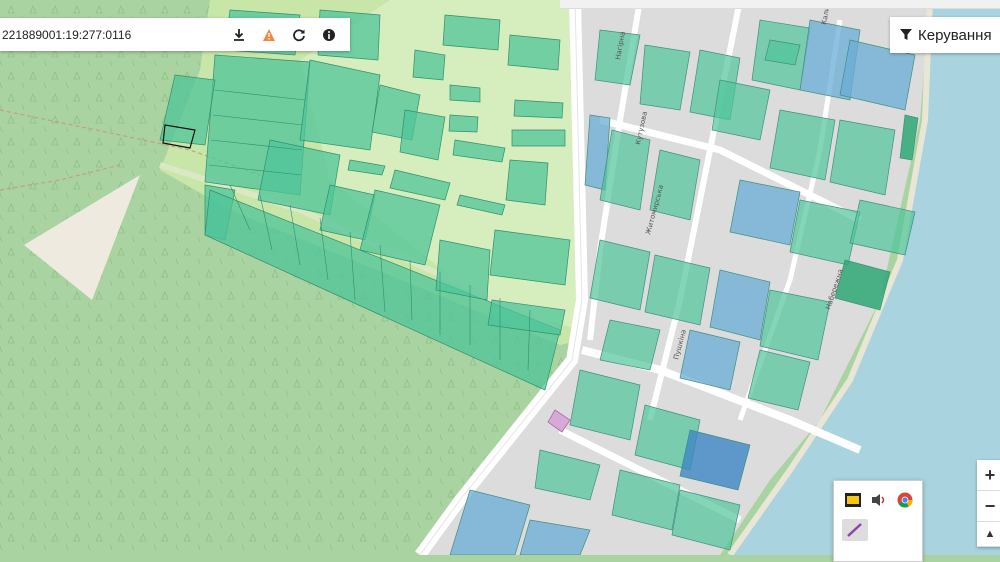 Image resolution: width=1000 pixels, height=562 pixels. I want to click on download-icon, so click(239, 34).